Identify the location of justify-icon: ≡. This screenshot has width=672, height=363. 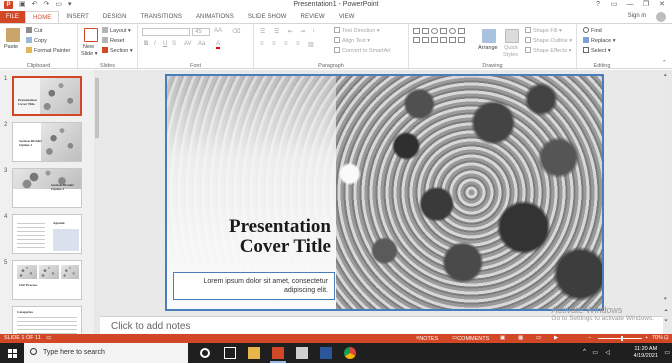
(298, 44).